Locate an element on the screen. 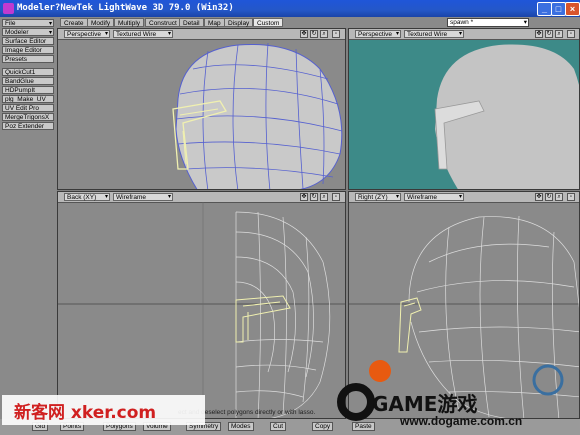 The image size is (580, 435). spawn-select: spawn * is located at coordinates (488, 22).